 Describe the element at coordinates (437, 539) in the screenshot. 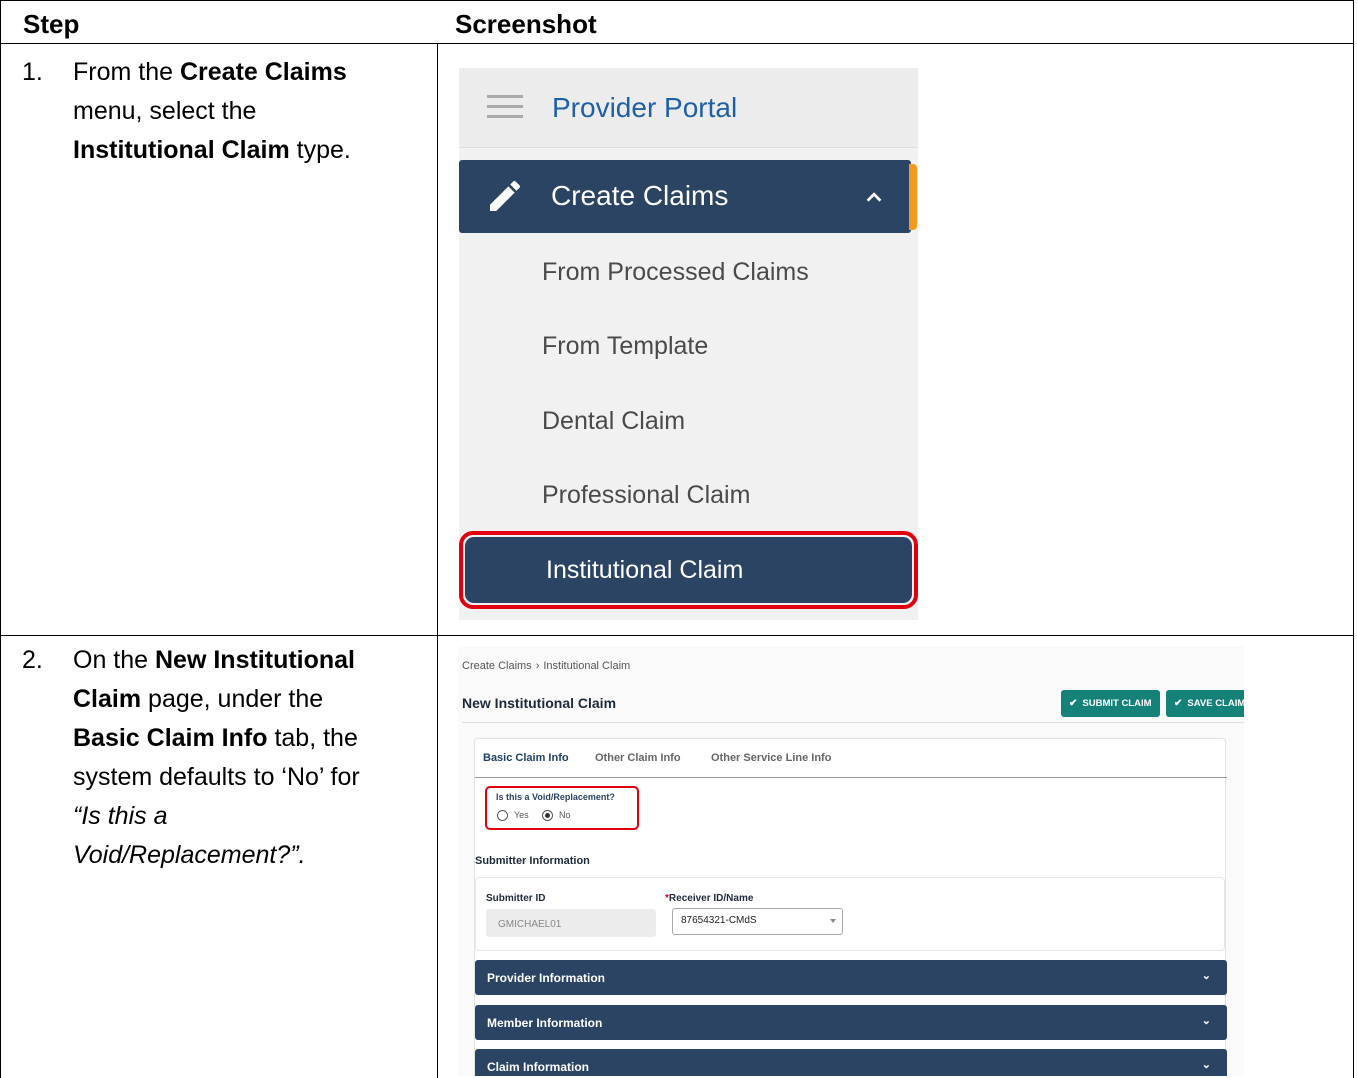

I see `table-column-divider` at that location.